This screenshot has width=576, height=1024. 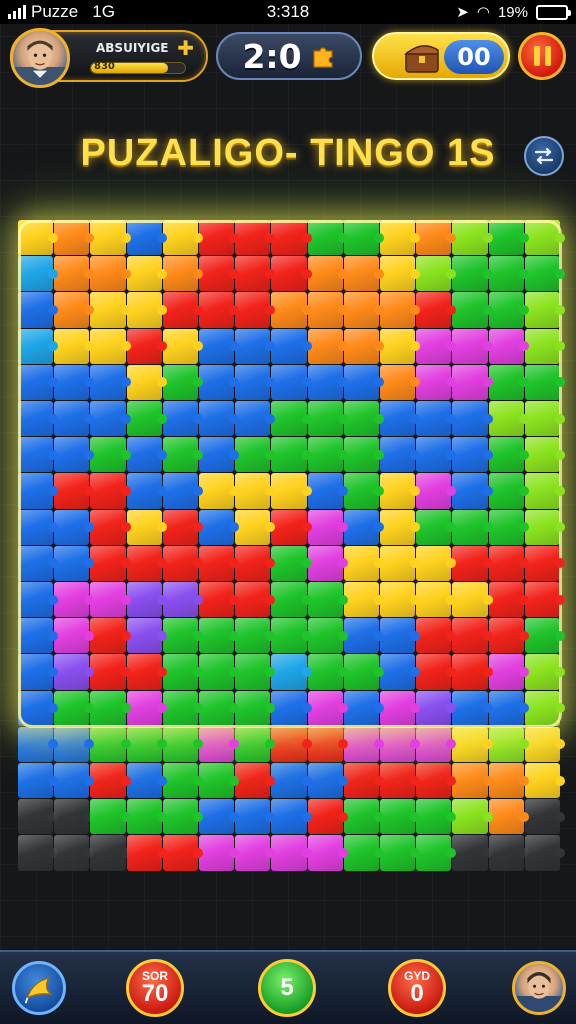 I want to click on counter-sor: SOR 70, so click(x=155, y=988).